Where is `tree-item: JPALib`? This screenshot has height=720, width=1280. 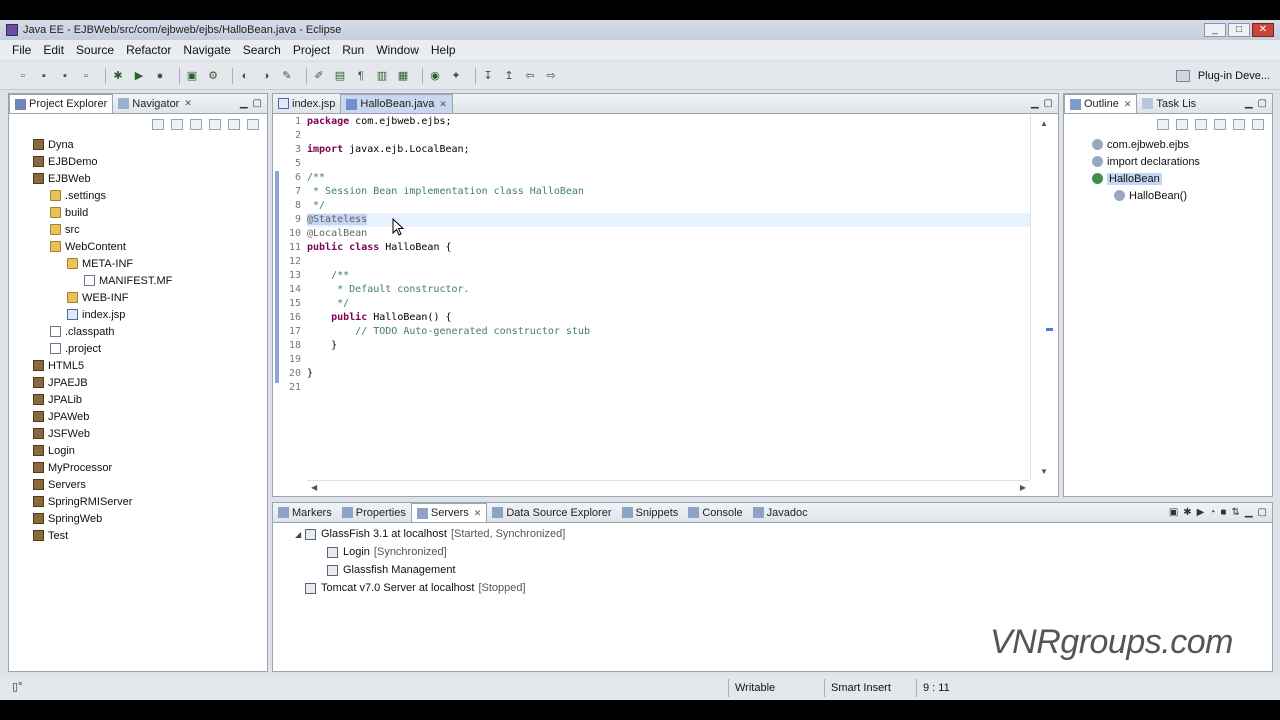 tree-item: JPALib is located at coordinates (138, 399).